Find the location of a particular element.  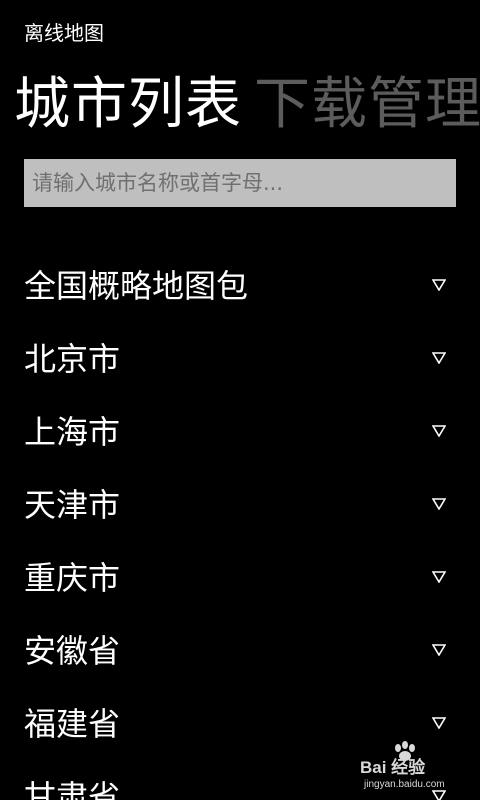

city-item-label: 甘肃省 is located at coordinates (72, 789).